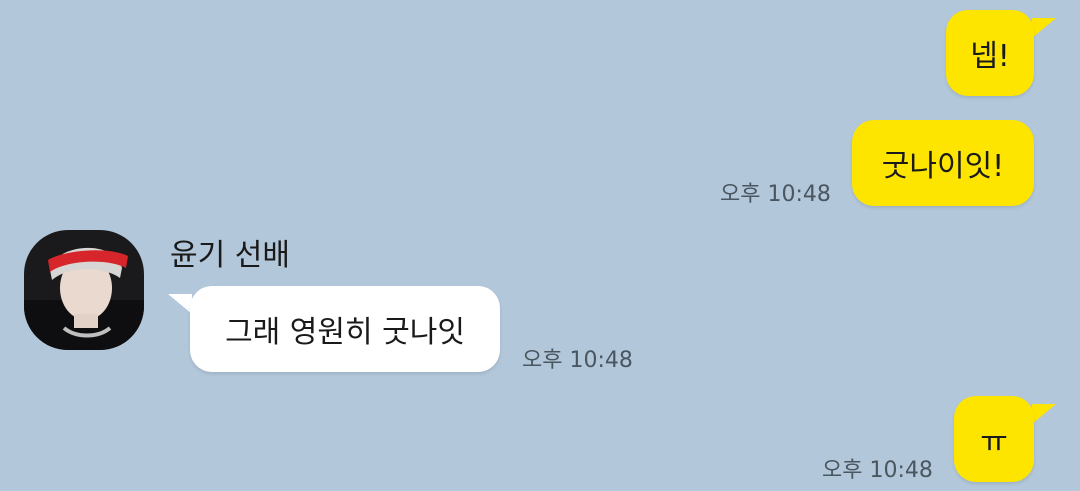 This screenshot has width=1080, height=491. I want to click on sender-name: 윤기 선배, so click(230, 255).